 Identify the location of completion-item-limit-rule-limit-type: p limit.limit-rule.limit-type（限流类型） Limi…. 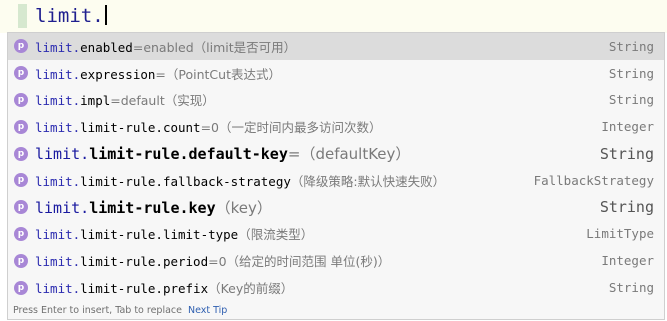
(336, 234).